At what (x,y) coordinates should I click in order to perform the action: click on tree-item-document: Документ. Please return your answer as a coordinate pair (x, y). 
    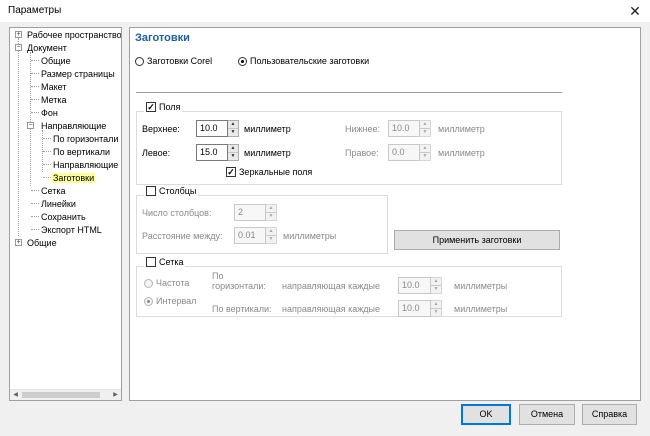
    Looking at the image, I should click on (47, 48).